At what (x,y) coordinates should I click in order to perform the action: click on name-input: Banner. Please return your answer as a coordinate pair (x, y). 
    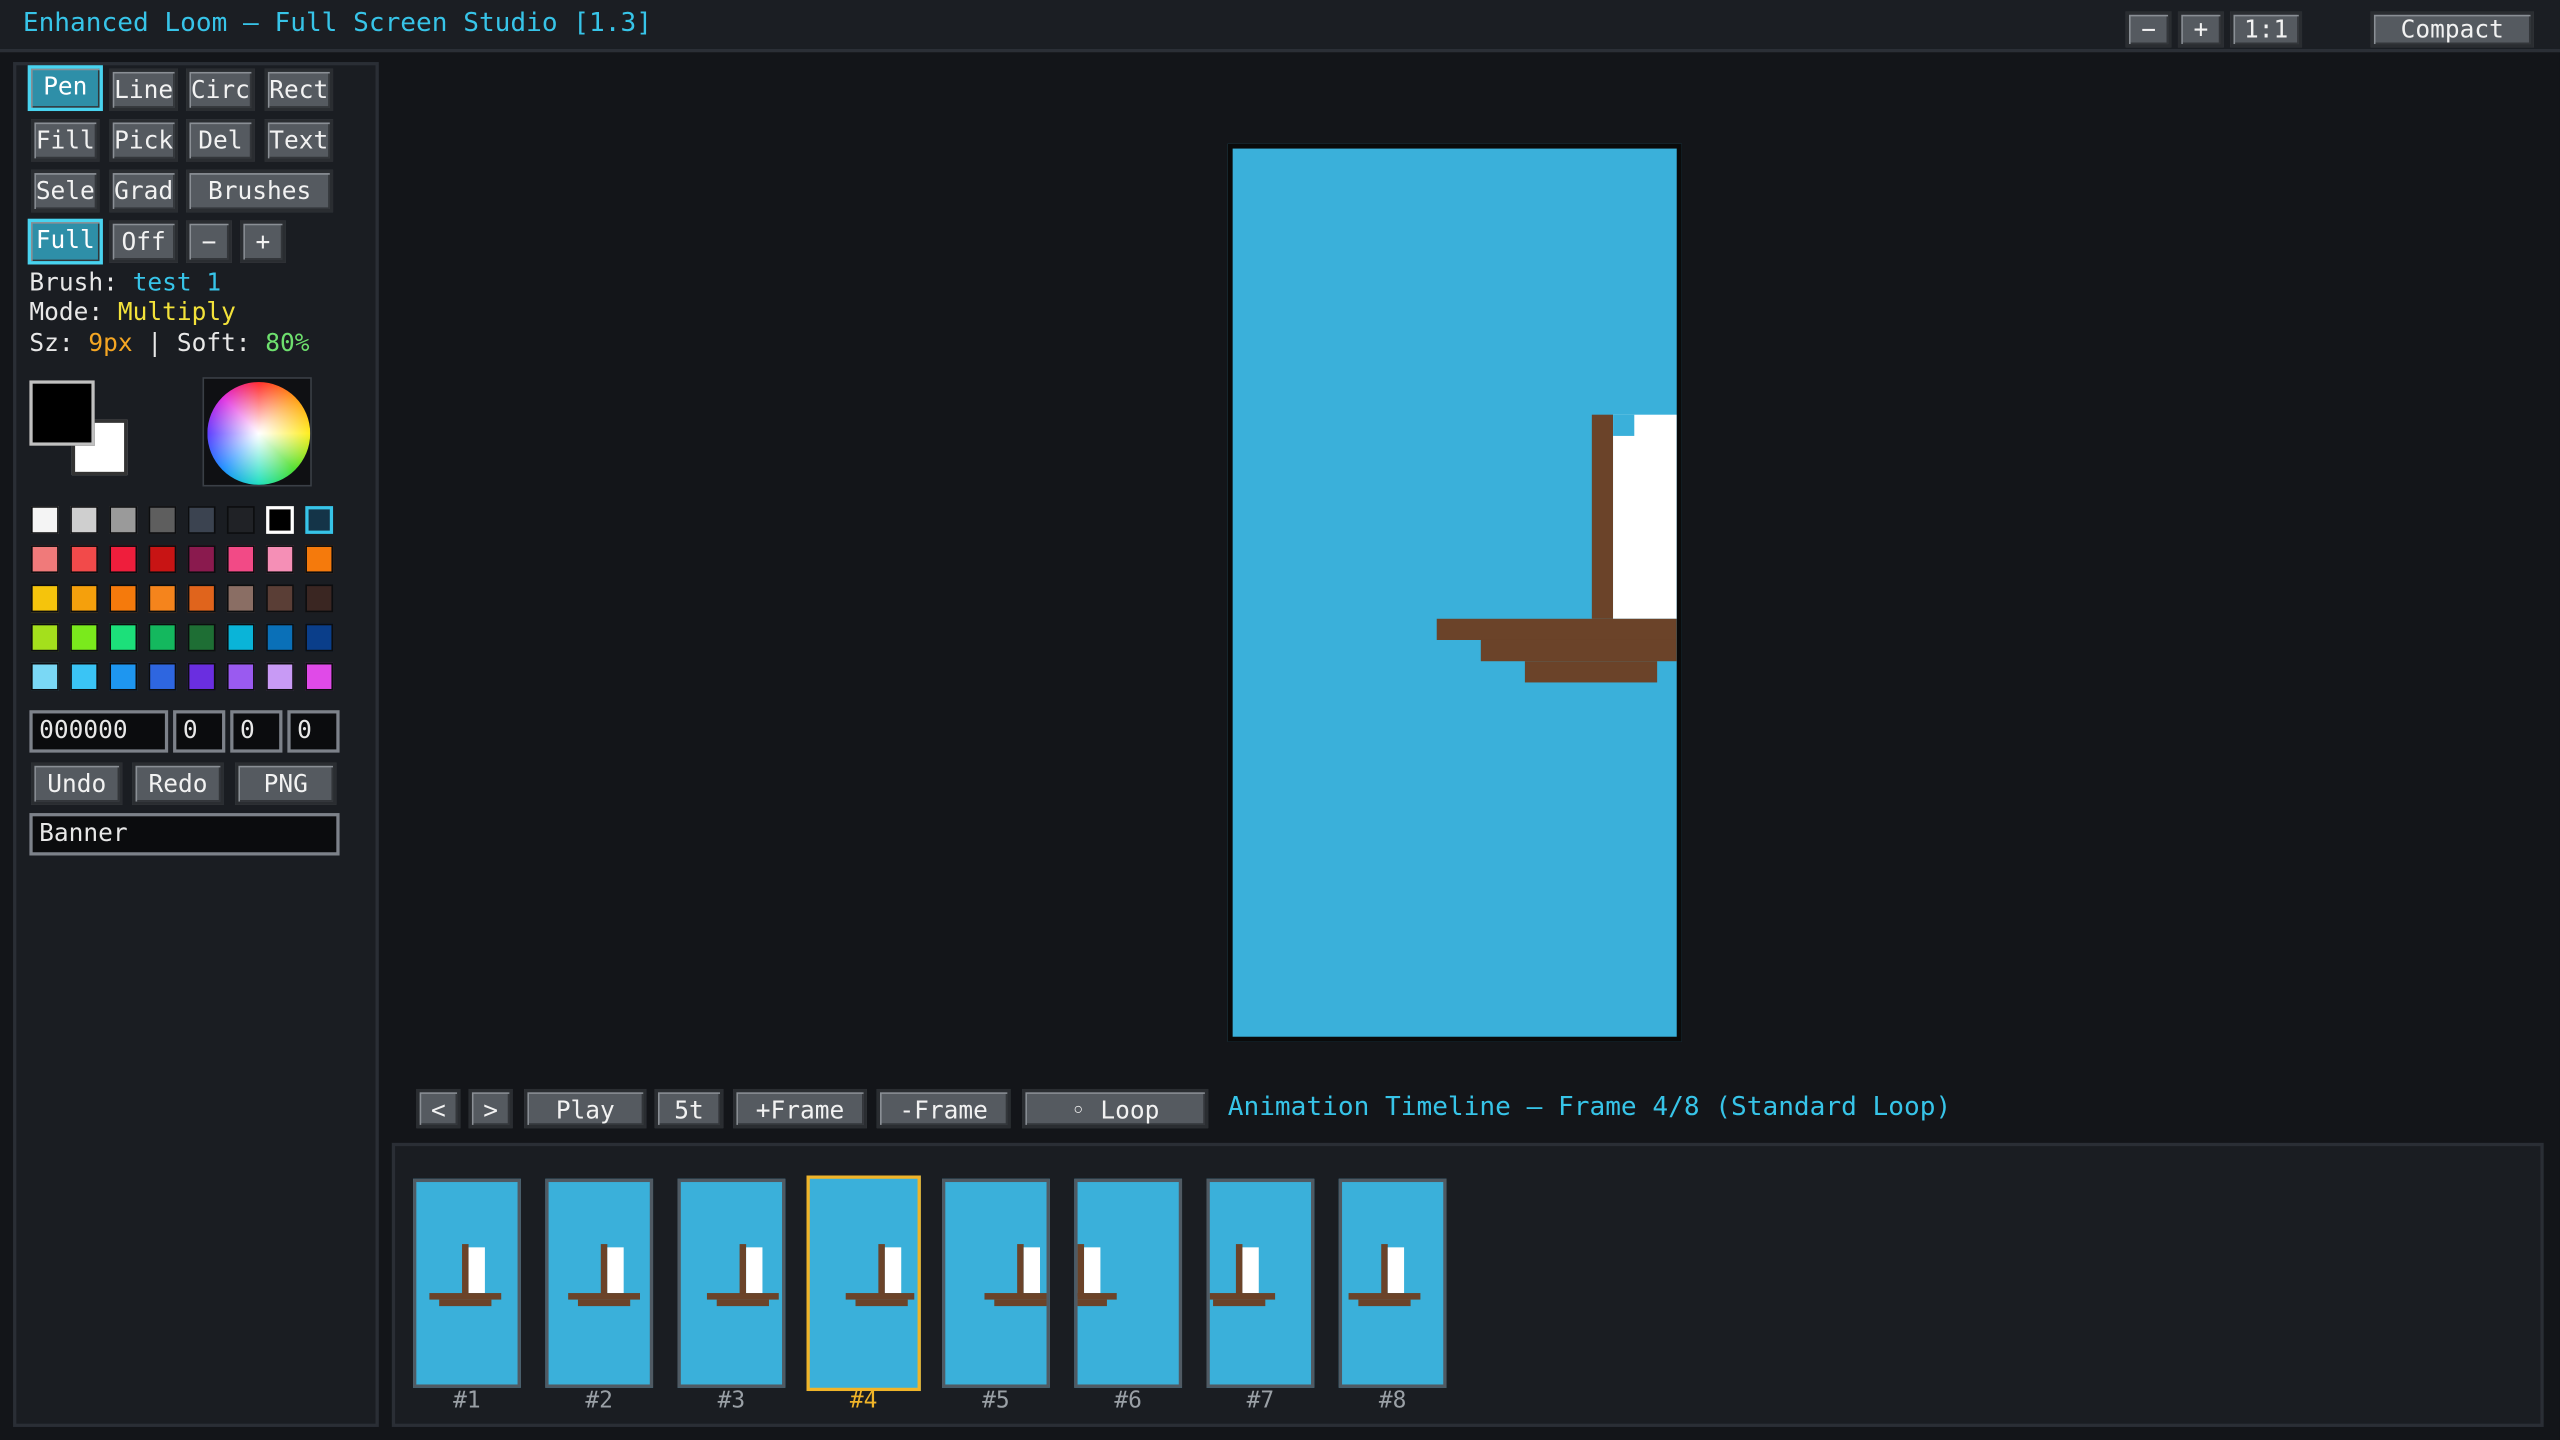
    Looking at the image, I should click on (184, 834).